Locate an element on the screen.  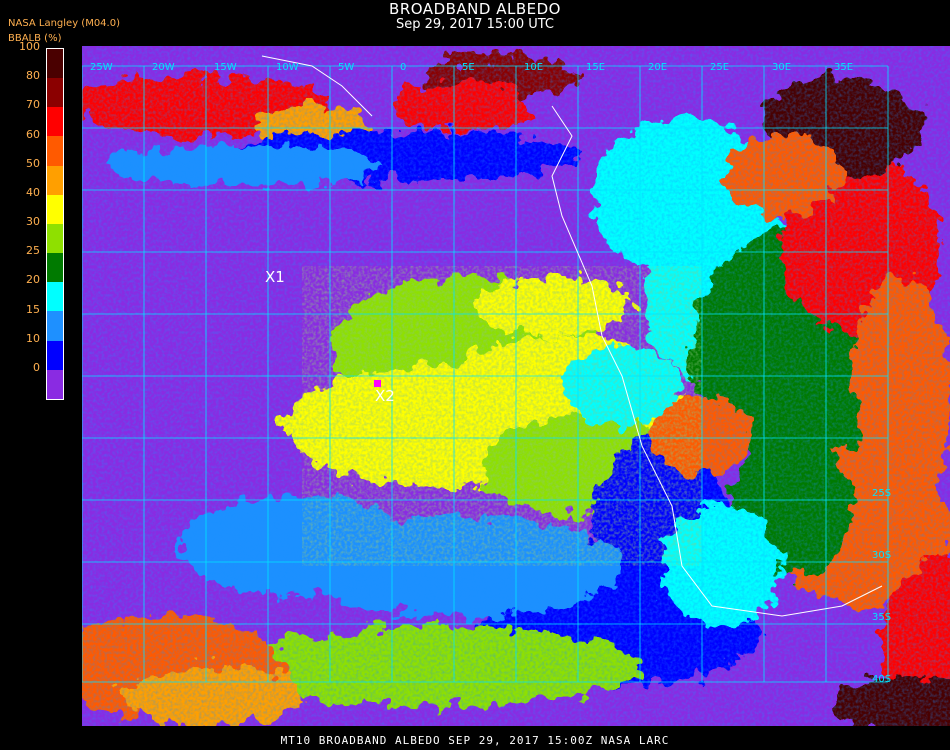
colorbar-tick-label: 70 is located at coordinates (33, 105).